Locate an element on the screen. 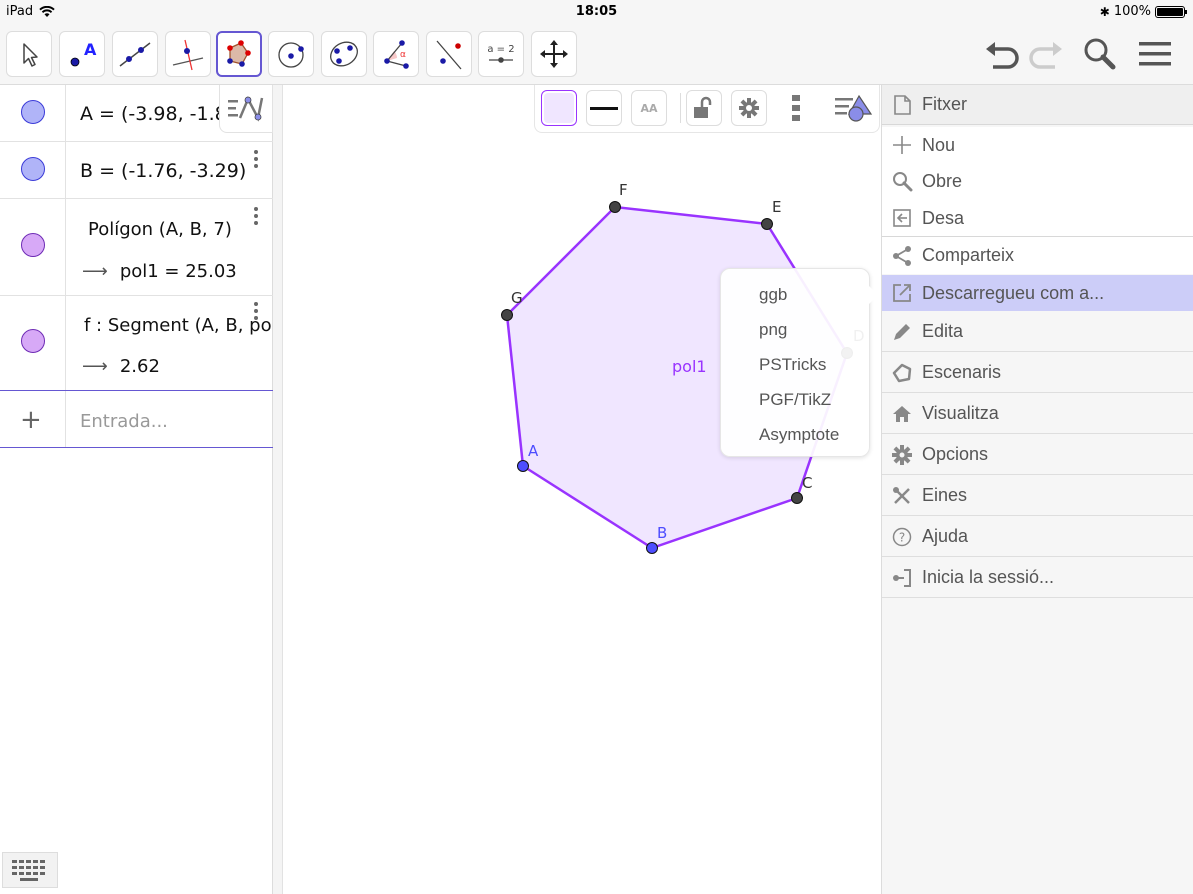  export-png: png is located at coordinates (773, 330).